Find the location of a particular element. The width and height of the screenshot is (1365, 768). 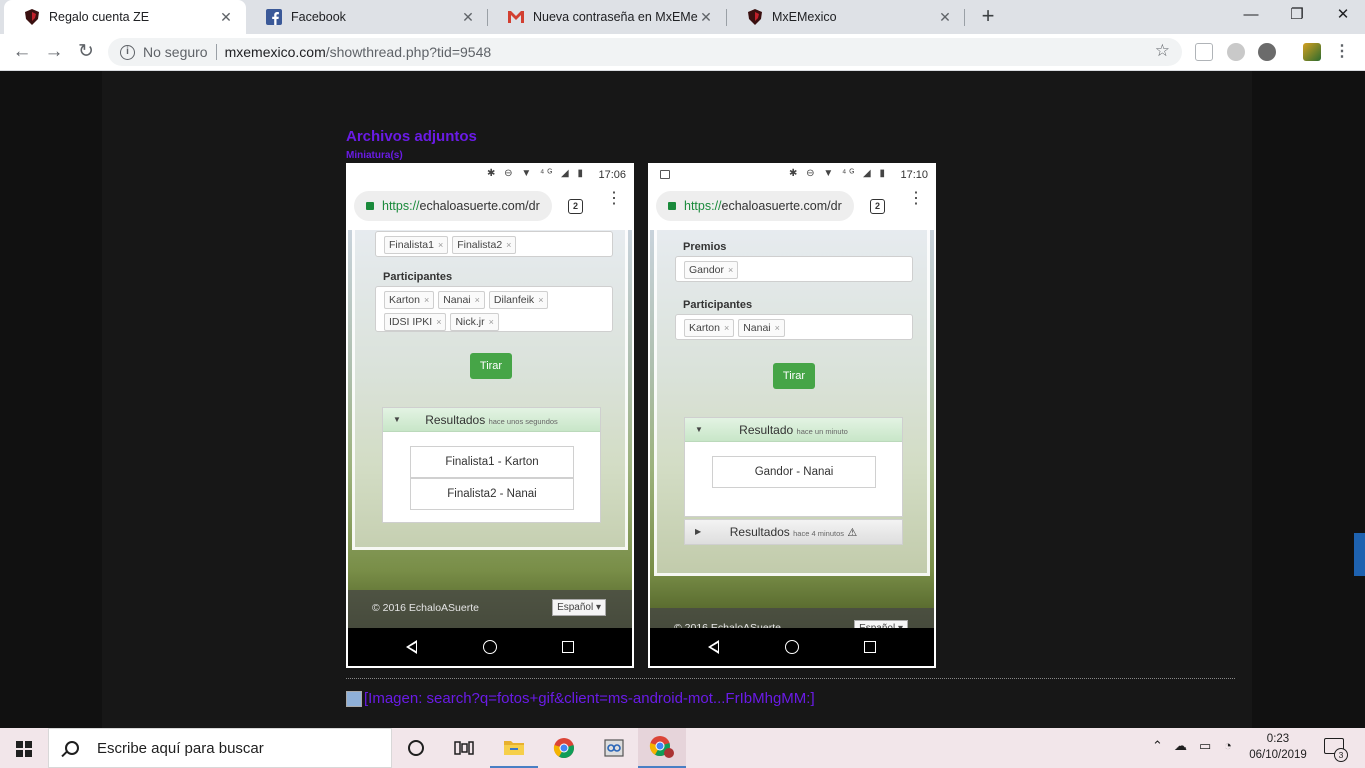

taskbar-clock: 0:23 06/10/2019 is located at coordinates (1278, 747).